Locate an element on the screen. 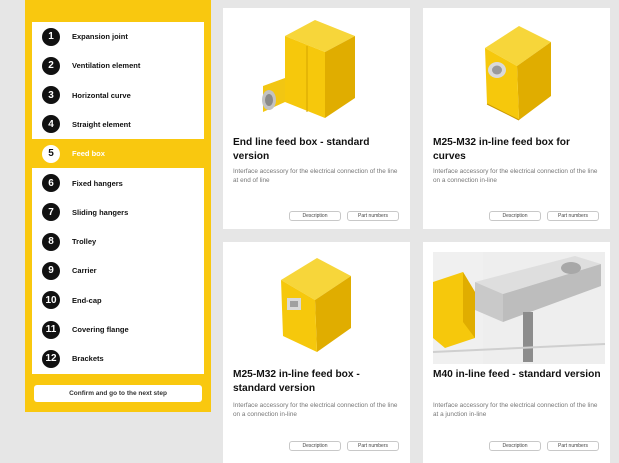  step-item-brackets: 12 Brackets is located at coordinates (118, 358).